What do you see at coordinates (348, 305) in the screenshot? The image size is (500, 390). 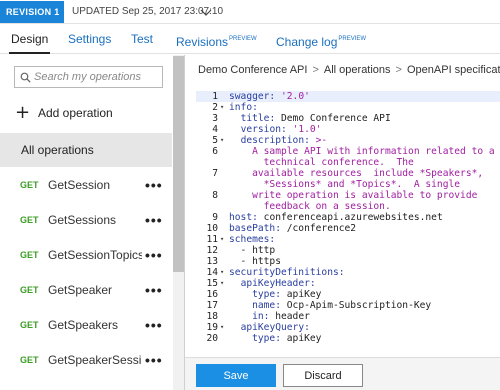 I see `code-line: 17 name: Ocp-Apim-Subscription-Key` at bounding box center [348, 305].